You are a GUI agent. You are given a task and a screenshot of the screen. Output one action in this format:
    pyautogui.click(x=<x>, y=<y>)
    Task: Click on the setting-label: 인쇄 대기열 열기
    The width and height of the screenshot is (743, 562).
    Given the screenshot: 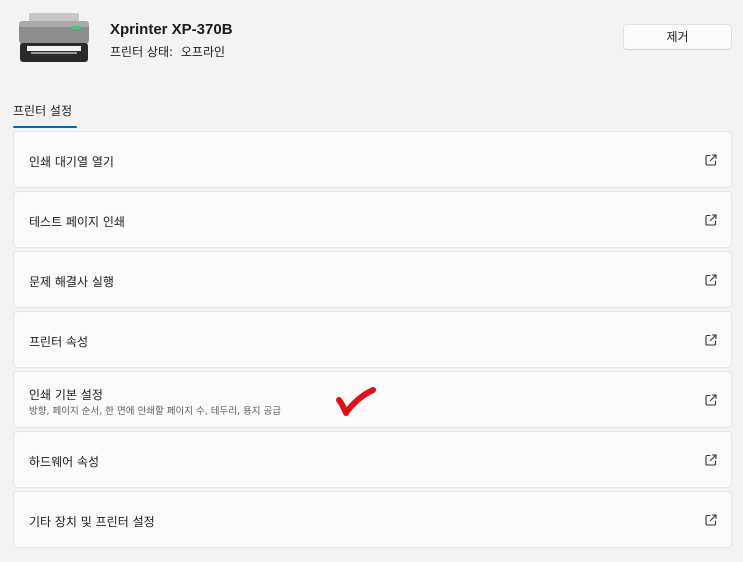 What is the action you would take?
    pyautogui.click(x=71, y=162)
    